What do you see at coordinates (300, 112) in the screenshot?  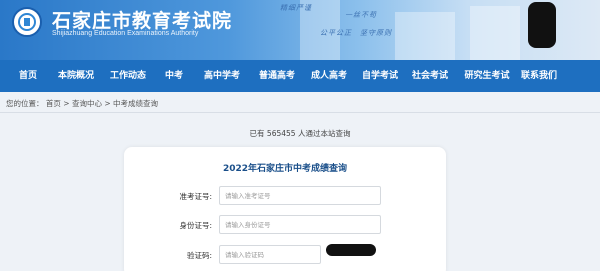 I see `divider` at bounding box center [300, 112].